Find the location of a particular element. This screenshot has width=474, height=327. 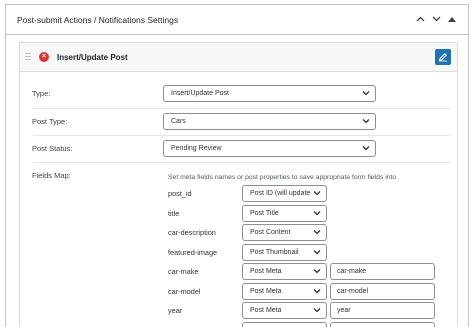

pencil-icon is located at coordinates (443, 57).